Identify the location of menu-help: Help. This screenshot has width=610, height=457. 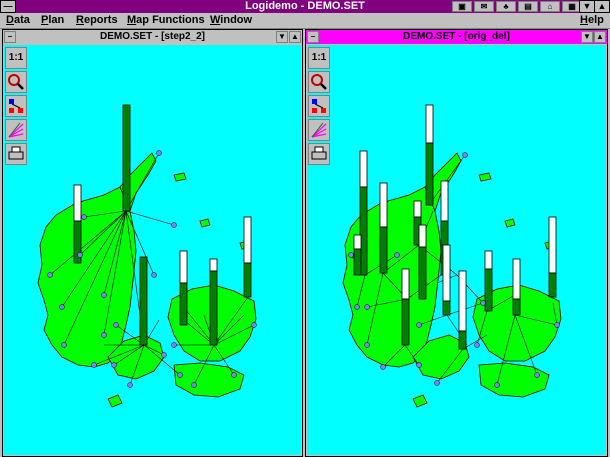
(592, 20).